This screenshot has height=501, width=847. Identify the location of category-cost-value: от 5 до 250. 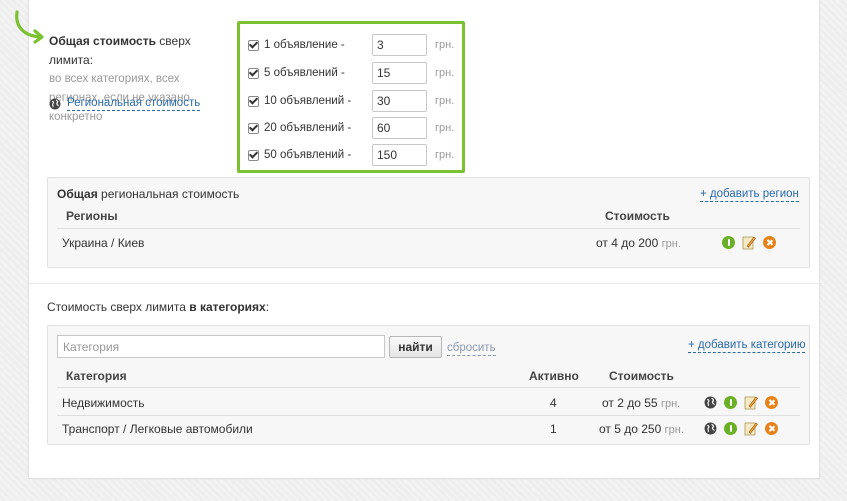
(630, 429).